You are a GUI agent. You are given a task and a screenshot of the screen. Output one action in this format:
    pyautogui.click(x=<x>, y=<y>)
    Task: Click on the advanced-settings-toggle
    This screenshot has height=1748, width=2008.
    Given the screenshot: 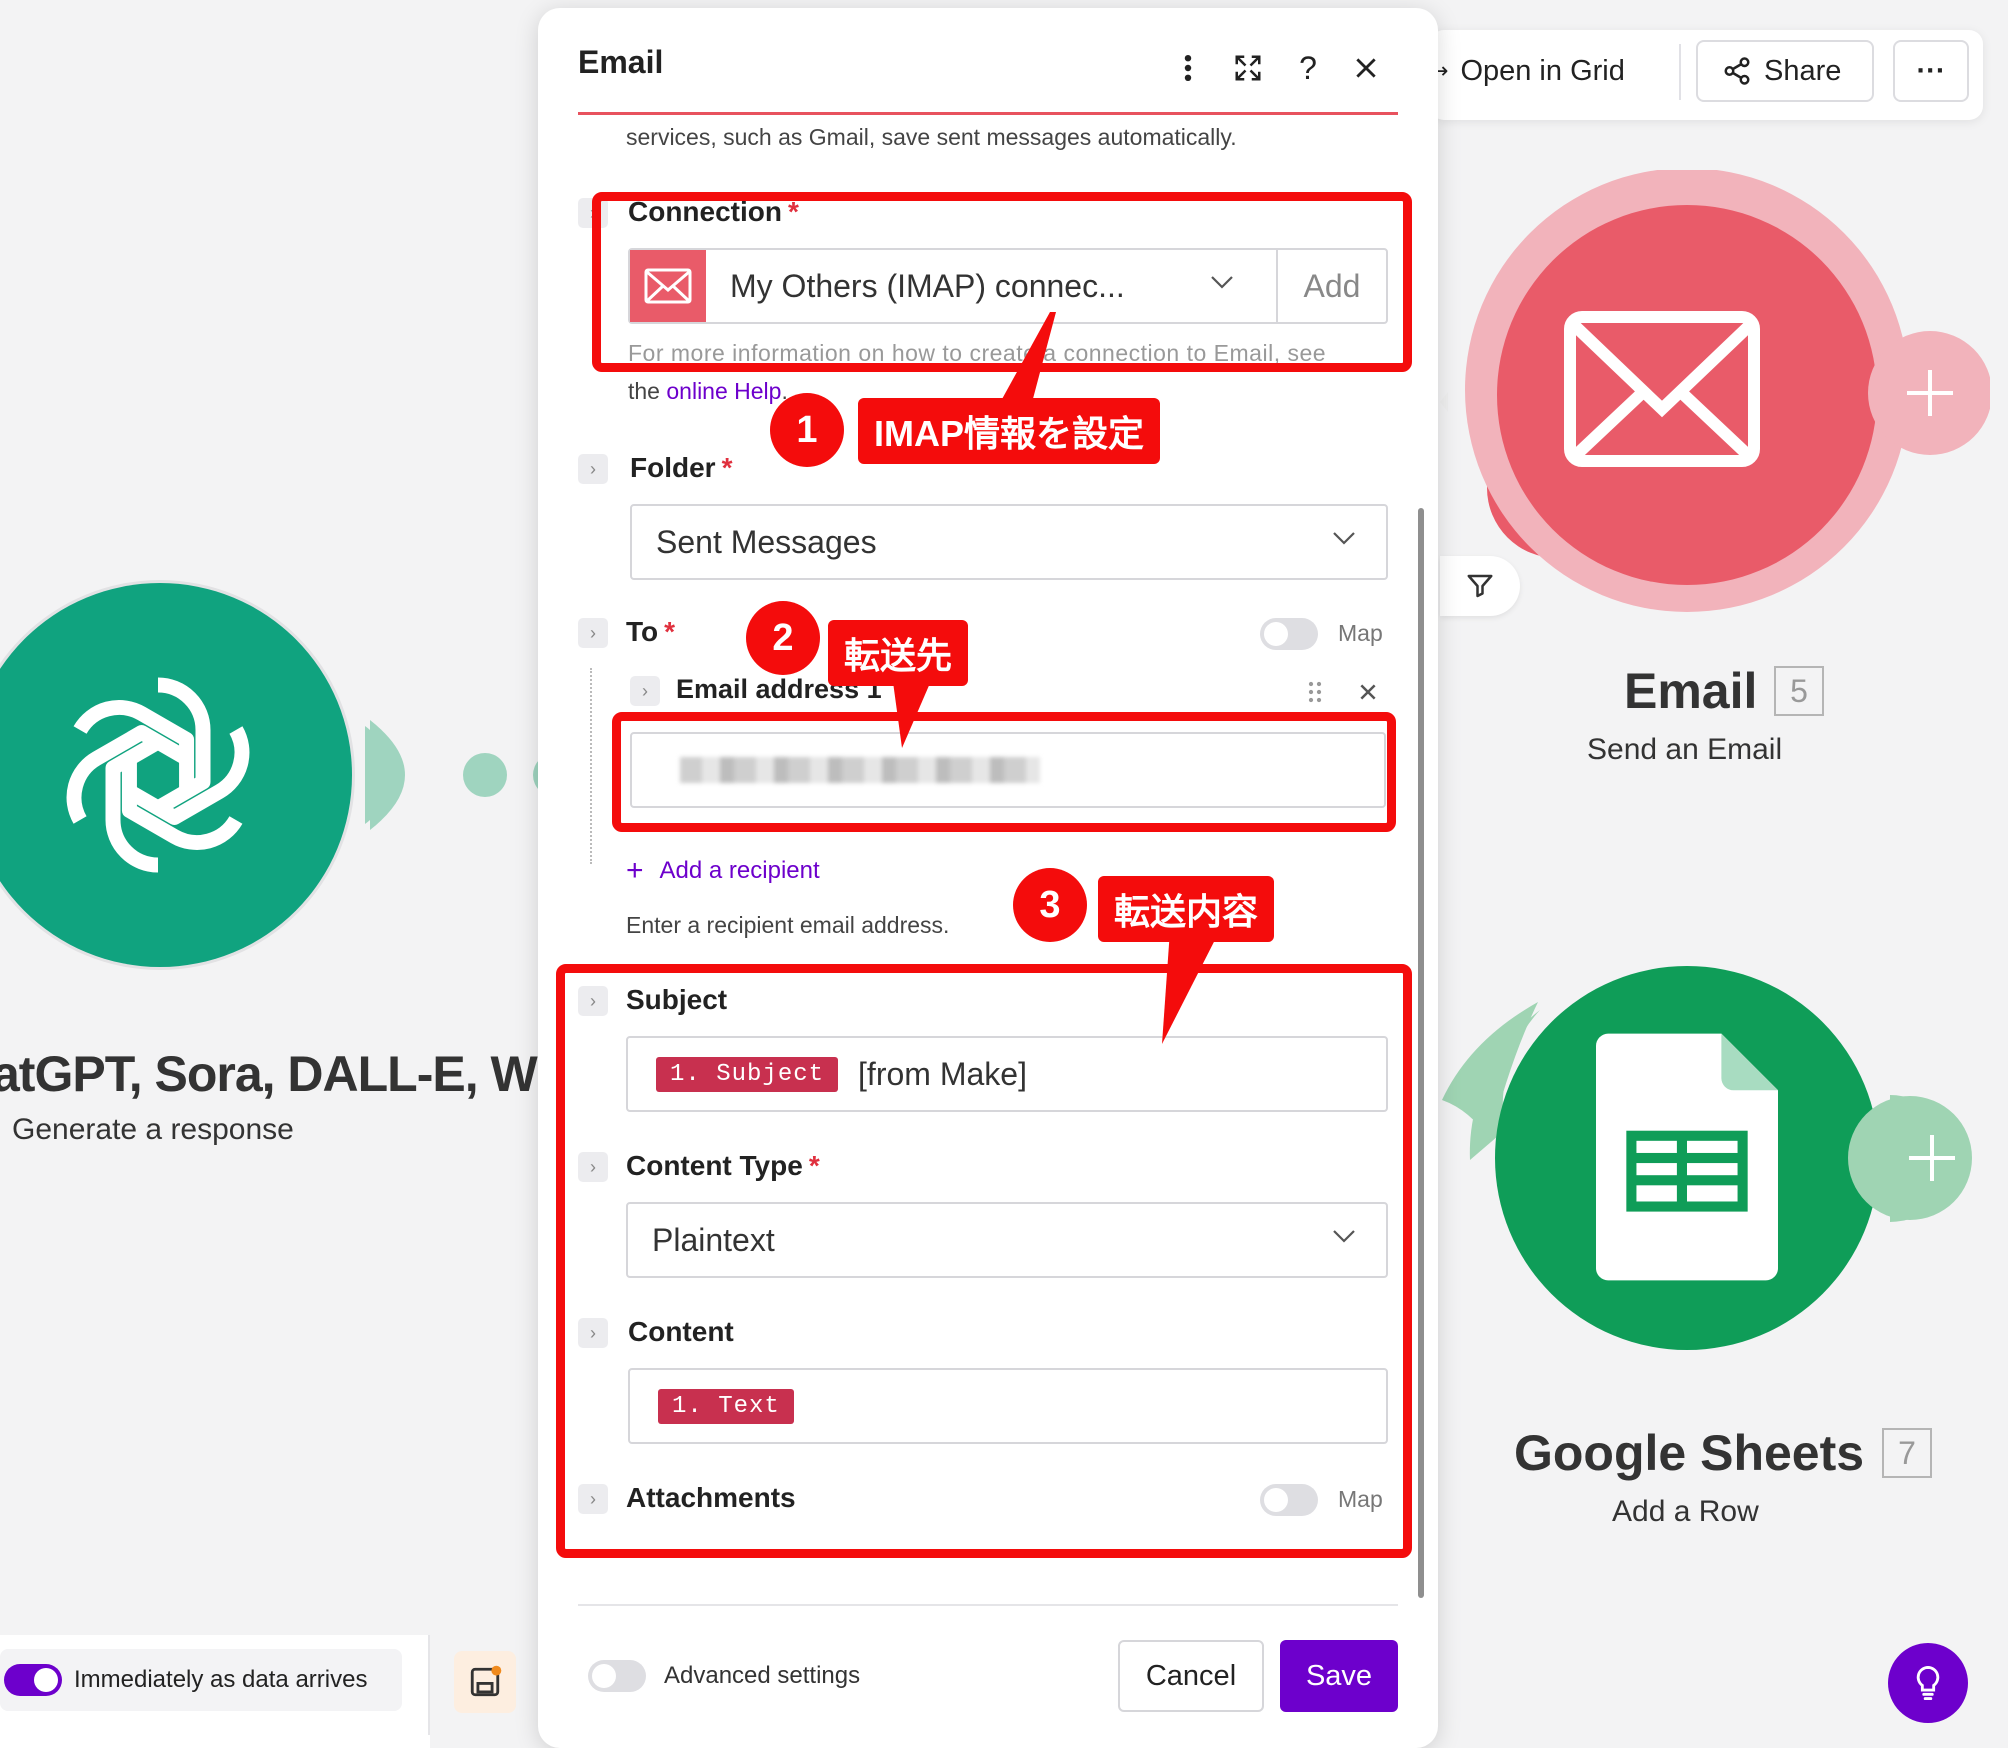 What is the action you would take?
    pyautogui.click(x=617, y=1676)
    